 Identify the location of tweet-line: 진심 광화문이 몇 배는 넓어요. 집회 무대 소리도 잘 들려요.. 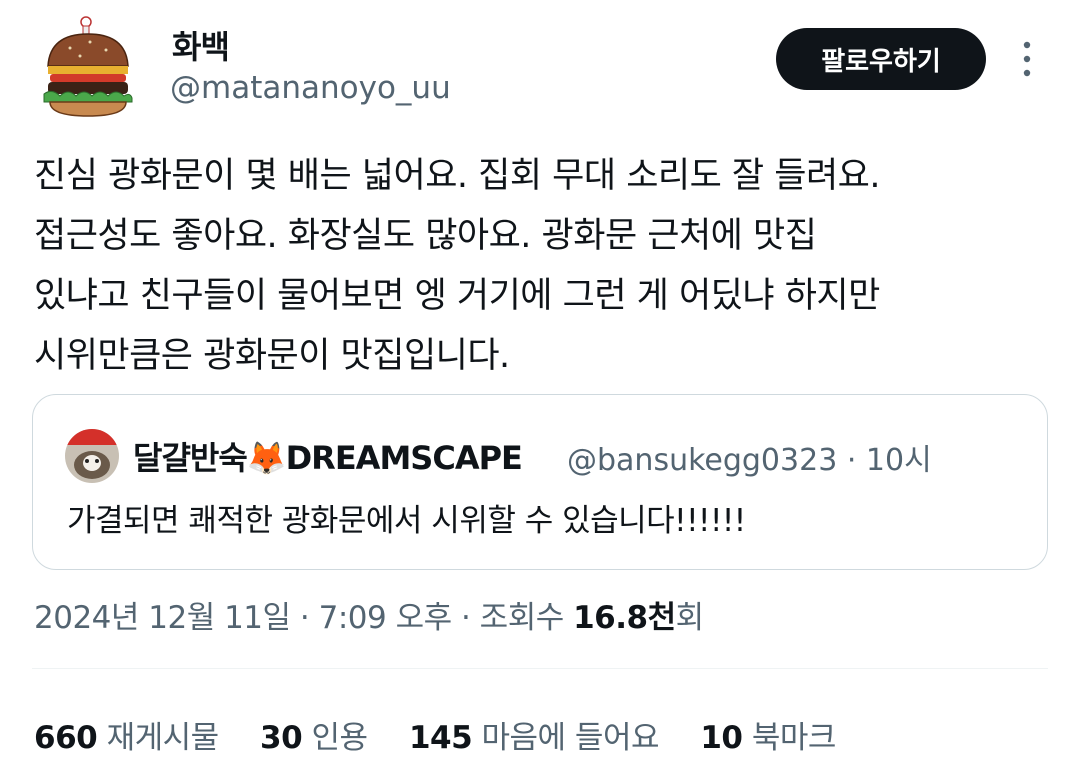
(457, 176).